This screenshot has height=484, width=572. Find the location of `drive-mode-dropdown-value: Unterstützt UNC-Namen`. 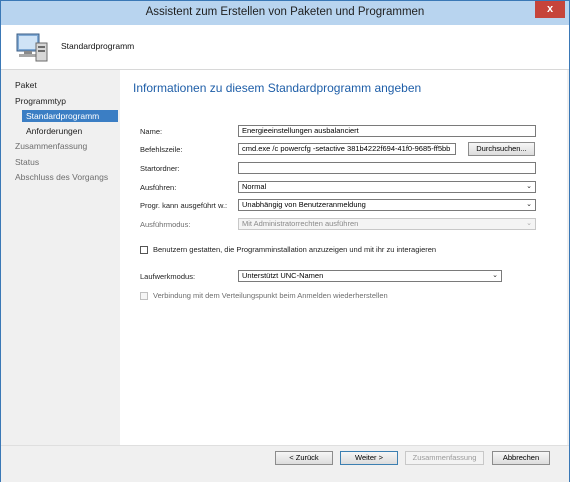

drive-mode-dropdown-value: Unterstützt UNC-Namen is located at coordinates (283, 275).